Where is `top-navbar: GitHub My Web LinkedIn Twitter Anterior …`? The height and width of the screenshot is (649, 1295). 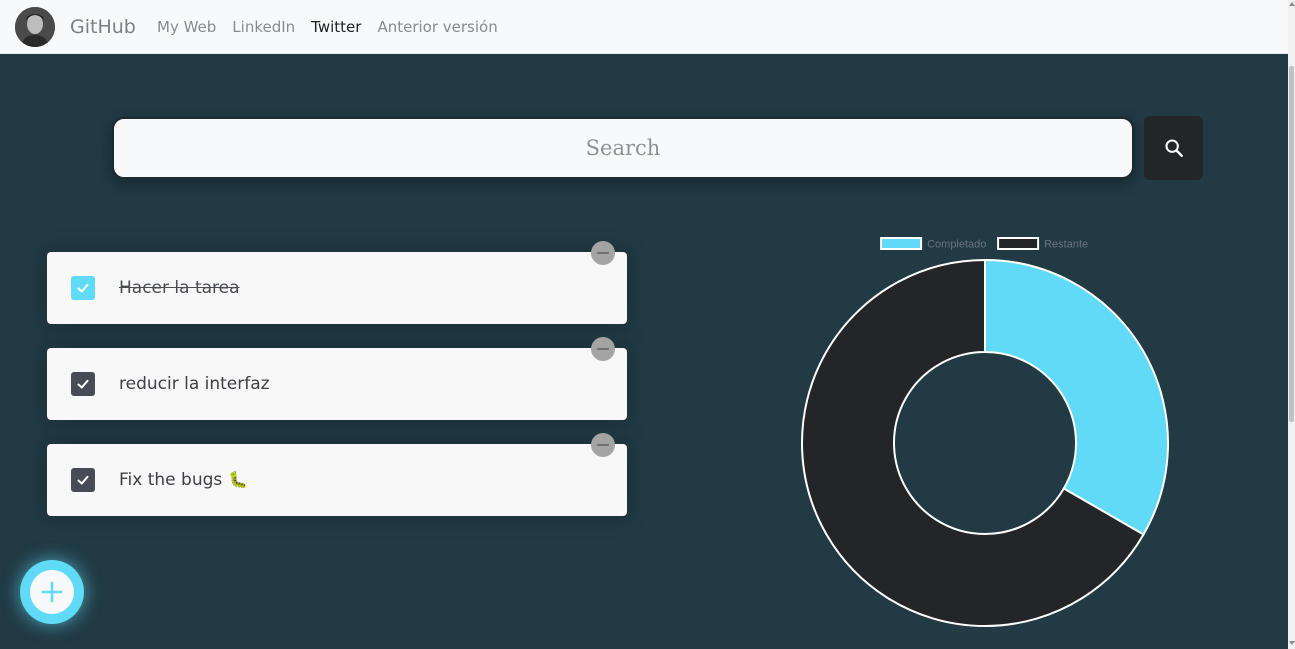
top-navbar: GitHub My Web LinkedIn Twitter Anterior … is located at coordinates (644, 27).